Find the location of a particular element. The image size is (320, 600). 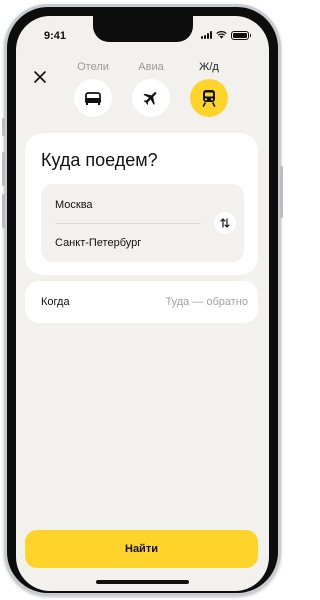

date-selector: Когда Туда — обратно is located at coordinates (141, 302).